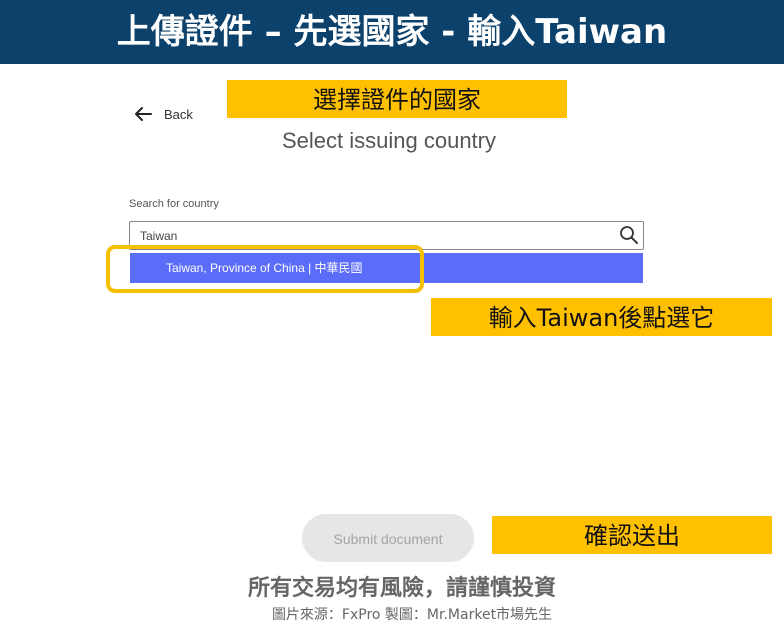 The image size is (784, 631). What do you see at coordinates (601, 317) in the screenshot?
I see `annotation-type-taiwan: 輸入Taiwan後點選它` at bounding box center [601, 317].